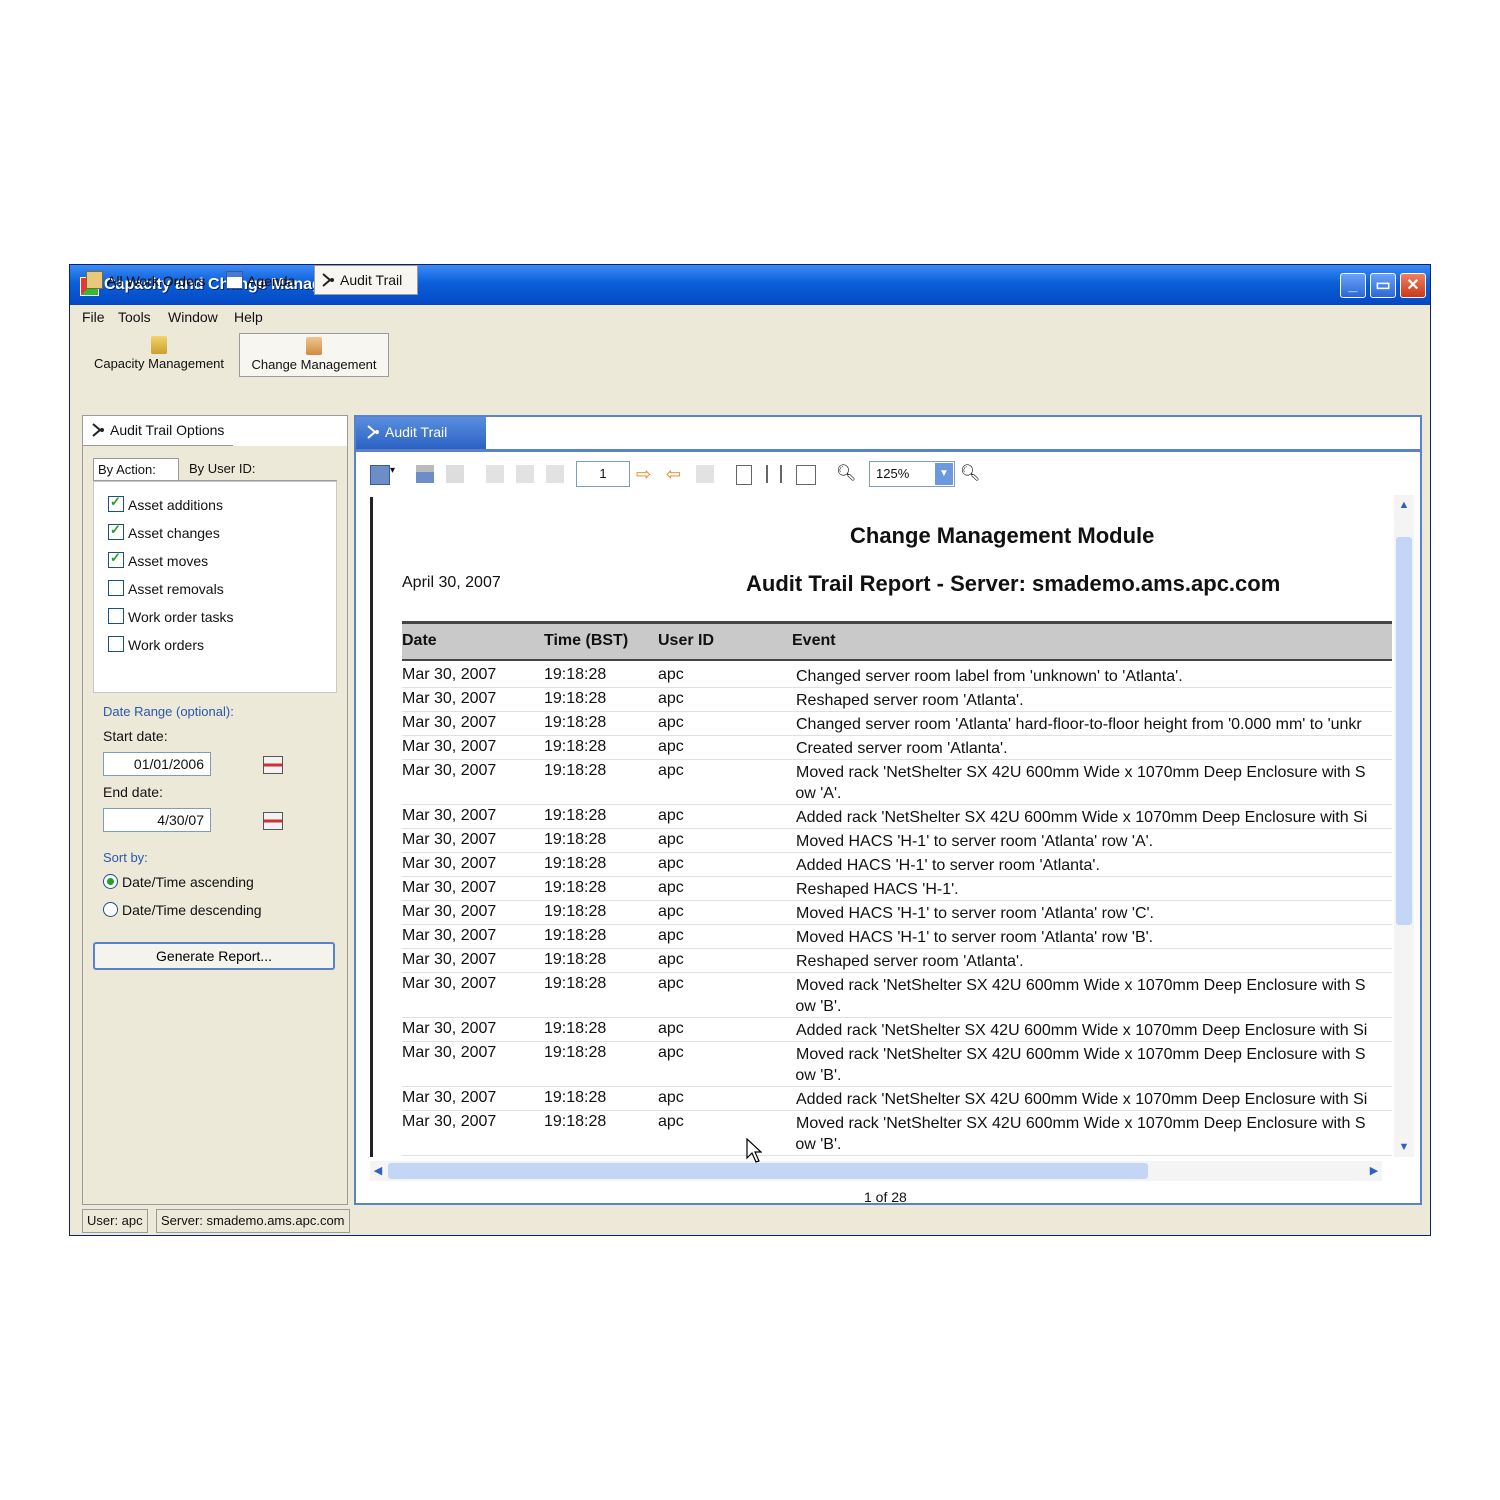  I want to click on radio-date-ascending: Date/Time ascending, so click(178, 882).